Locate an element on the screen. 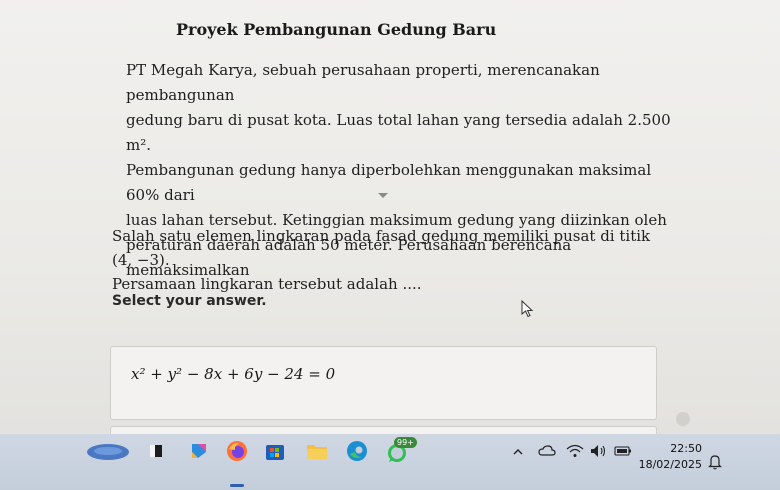  mouse-cursor-icon is located at coordinates (527, 309).